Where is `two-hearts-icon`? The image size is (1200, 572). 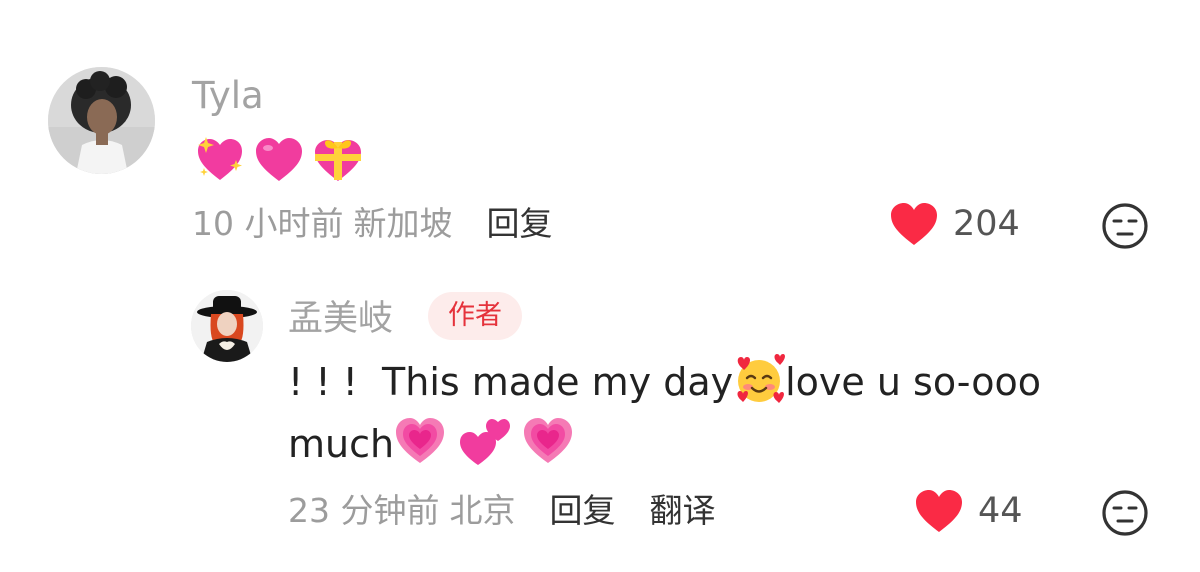
two-hearts-icon is located at coordinates (485, 442).